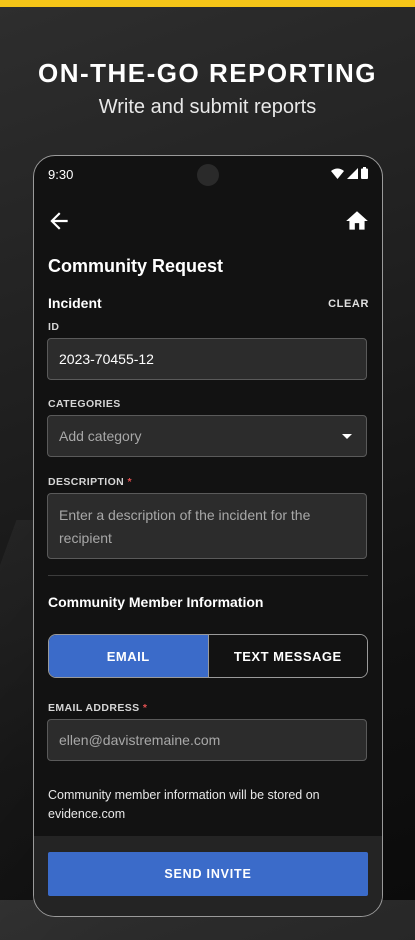  I want to click on status-icons, so click(349, 173).